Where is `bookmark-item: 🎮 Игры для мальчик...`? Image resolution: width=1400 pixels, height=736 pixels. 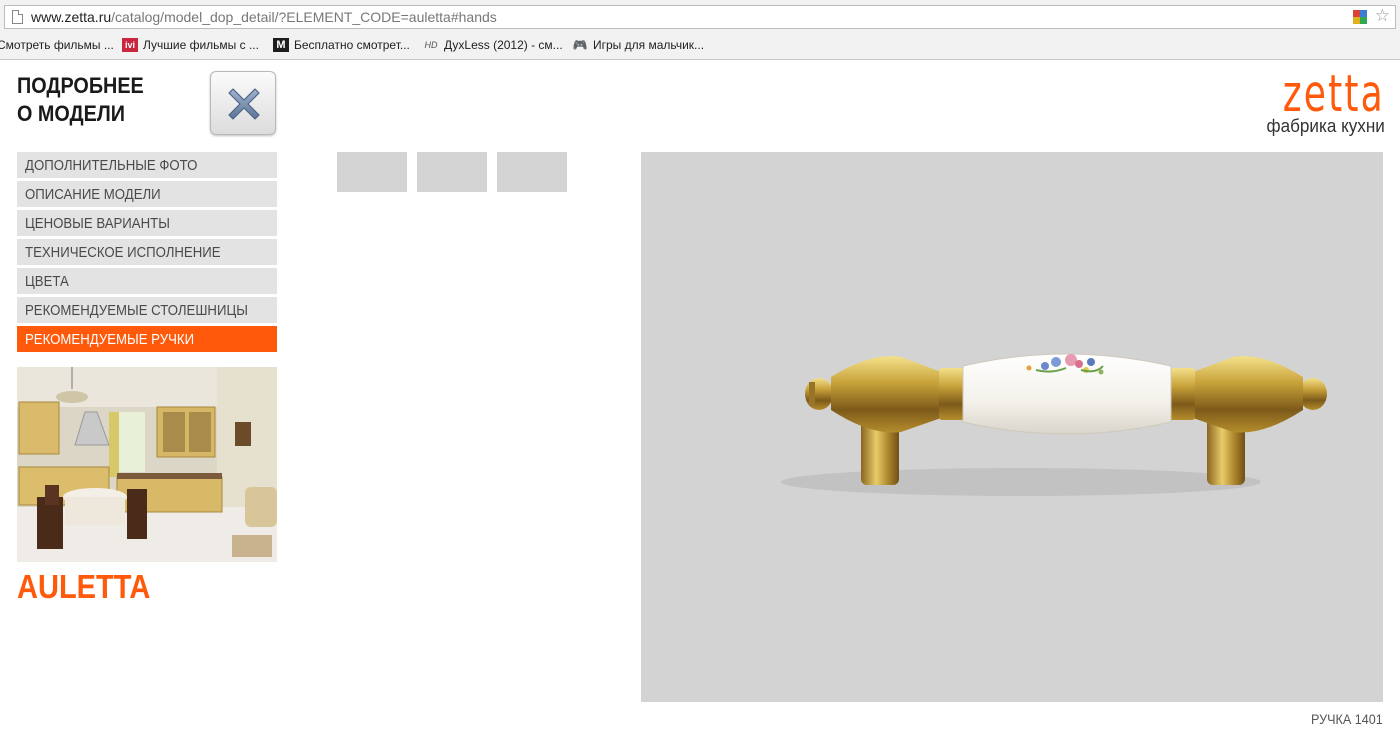 bookmark-item: 🎮 Игры для мальчик... is located at coordinates (638, 45).